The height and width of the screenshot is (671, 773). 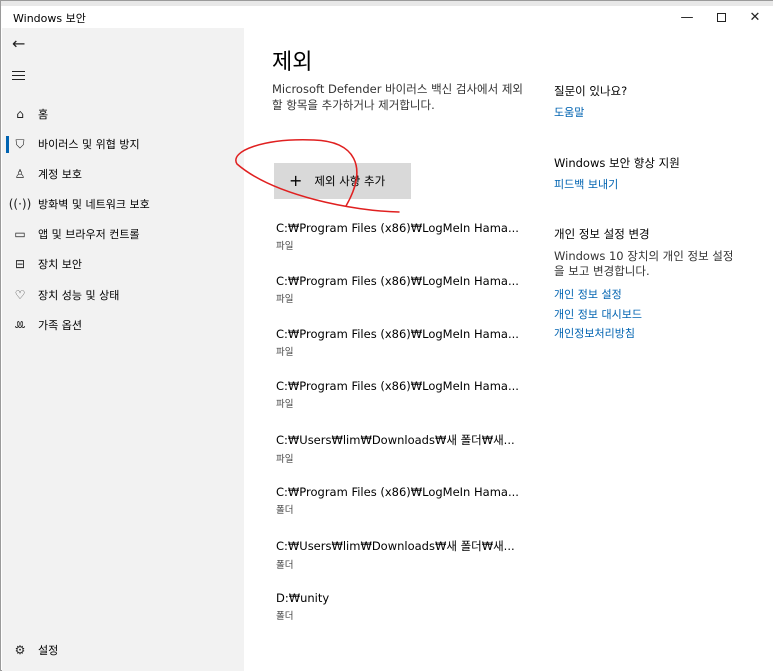 I want to click on sidebar-item-6: ⊟ 장치 보안, so click(x=123, y=264).